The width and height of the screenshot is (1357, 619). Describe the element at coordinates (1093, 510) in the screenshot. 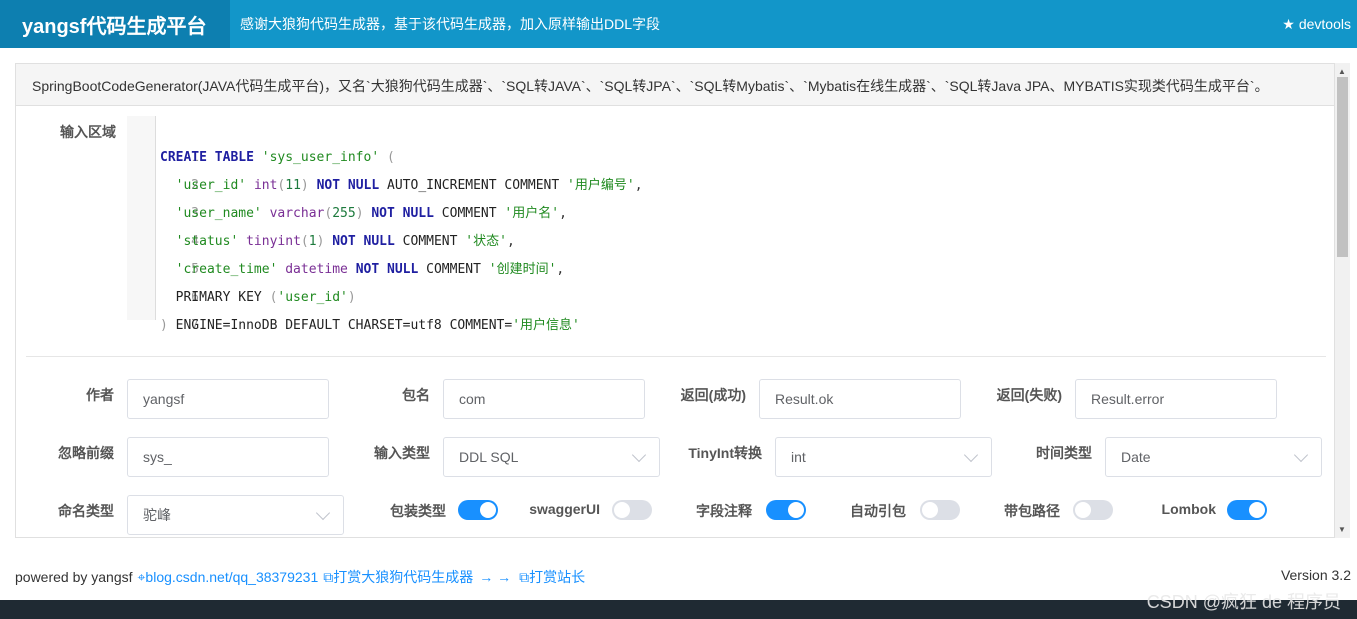

I see `package-path-toggle` at that location.